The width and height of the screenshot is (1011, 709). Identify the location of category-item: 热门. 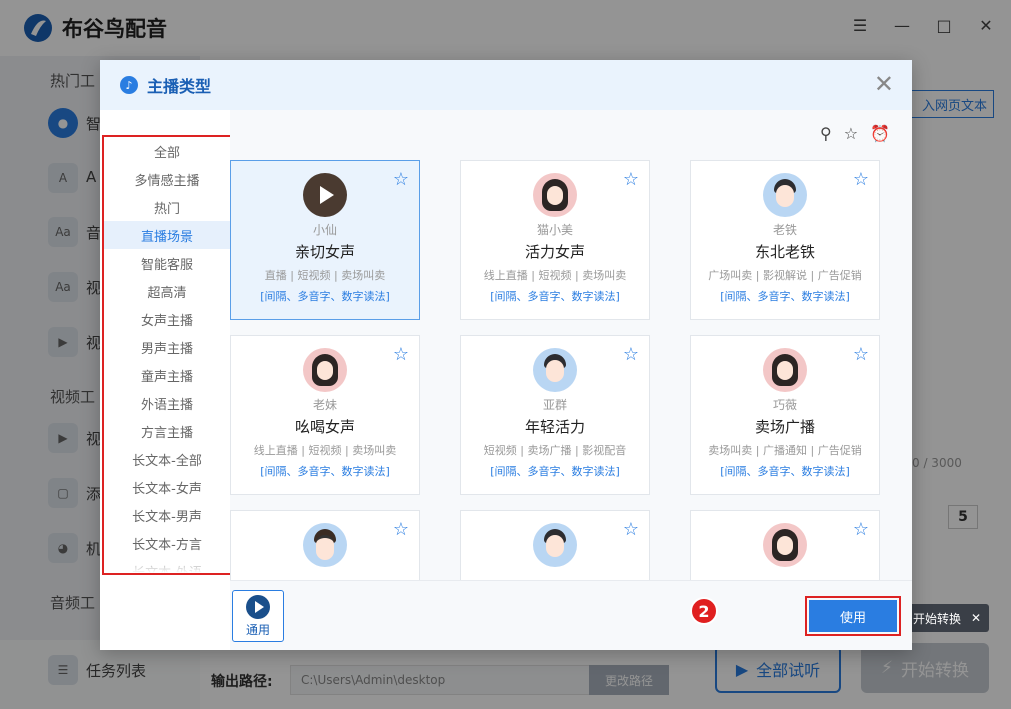
(167, 207).